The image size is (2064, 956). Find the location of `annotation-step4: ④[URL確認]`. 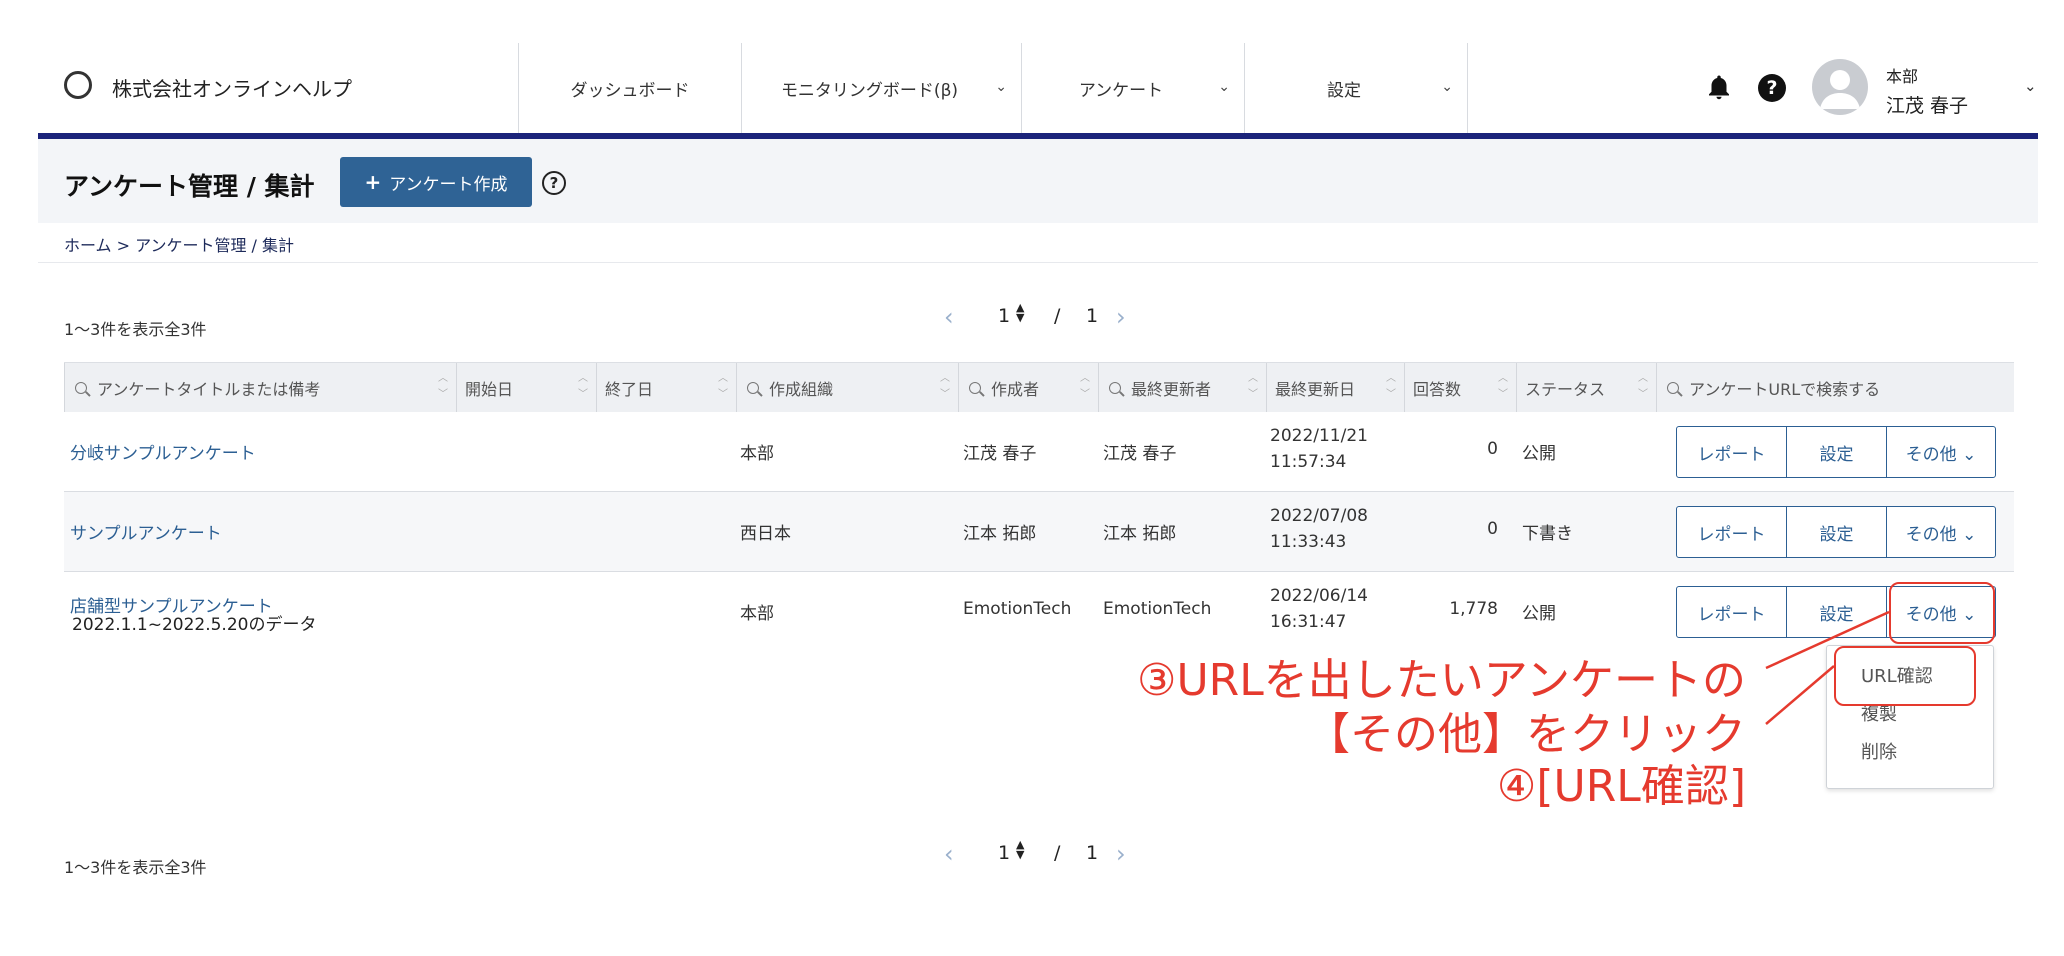

annotation-step4: ④[URL確認] is located at coordinates (1621, 786).